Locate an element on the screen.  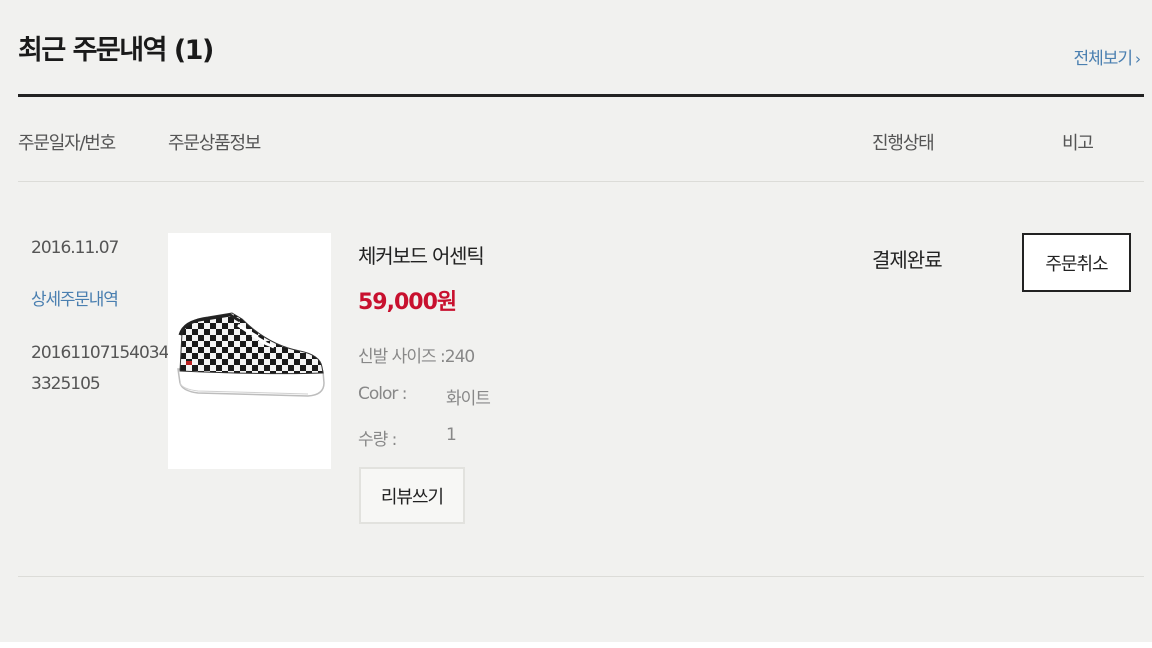
option-size-value: 240 is located at coordinates (459, 357).